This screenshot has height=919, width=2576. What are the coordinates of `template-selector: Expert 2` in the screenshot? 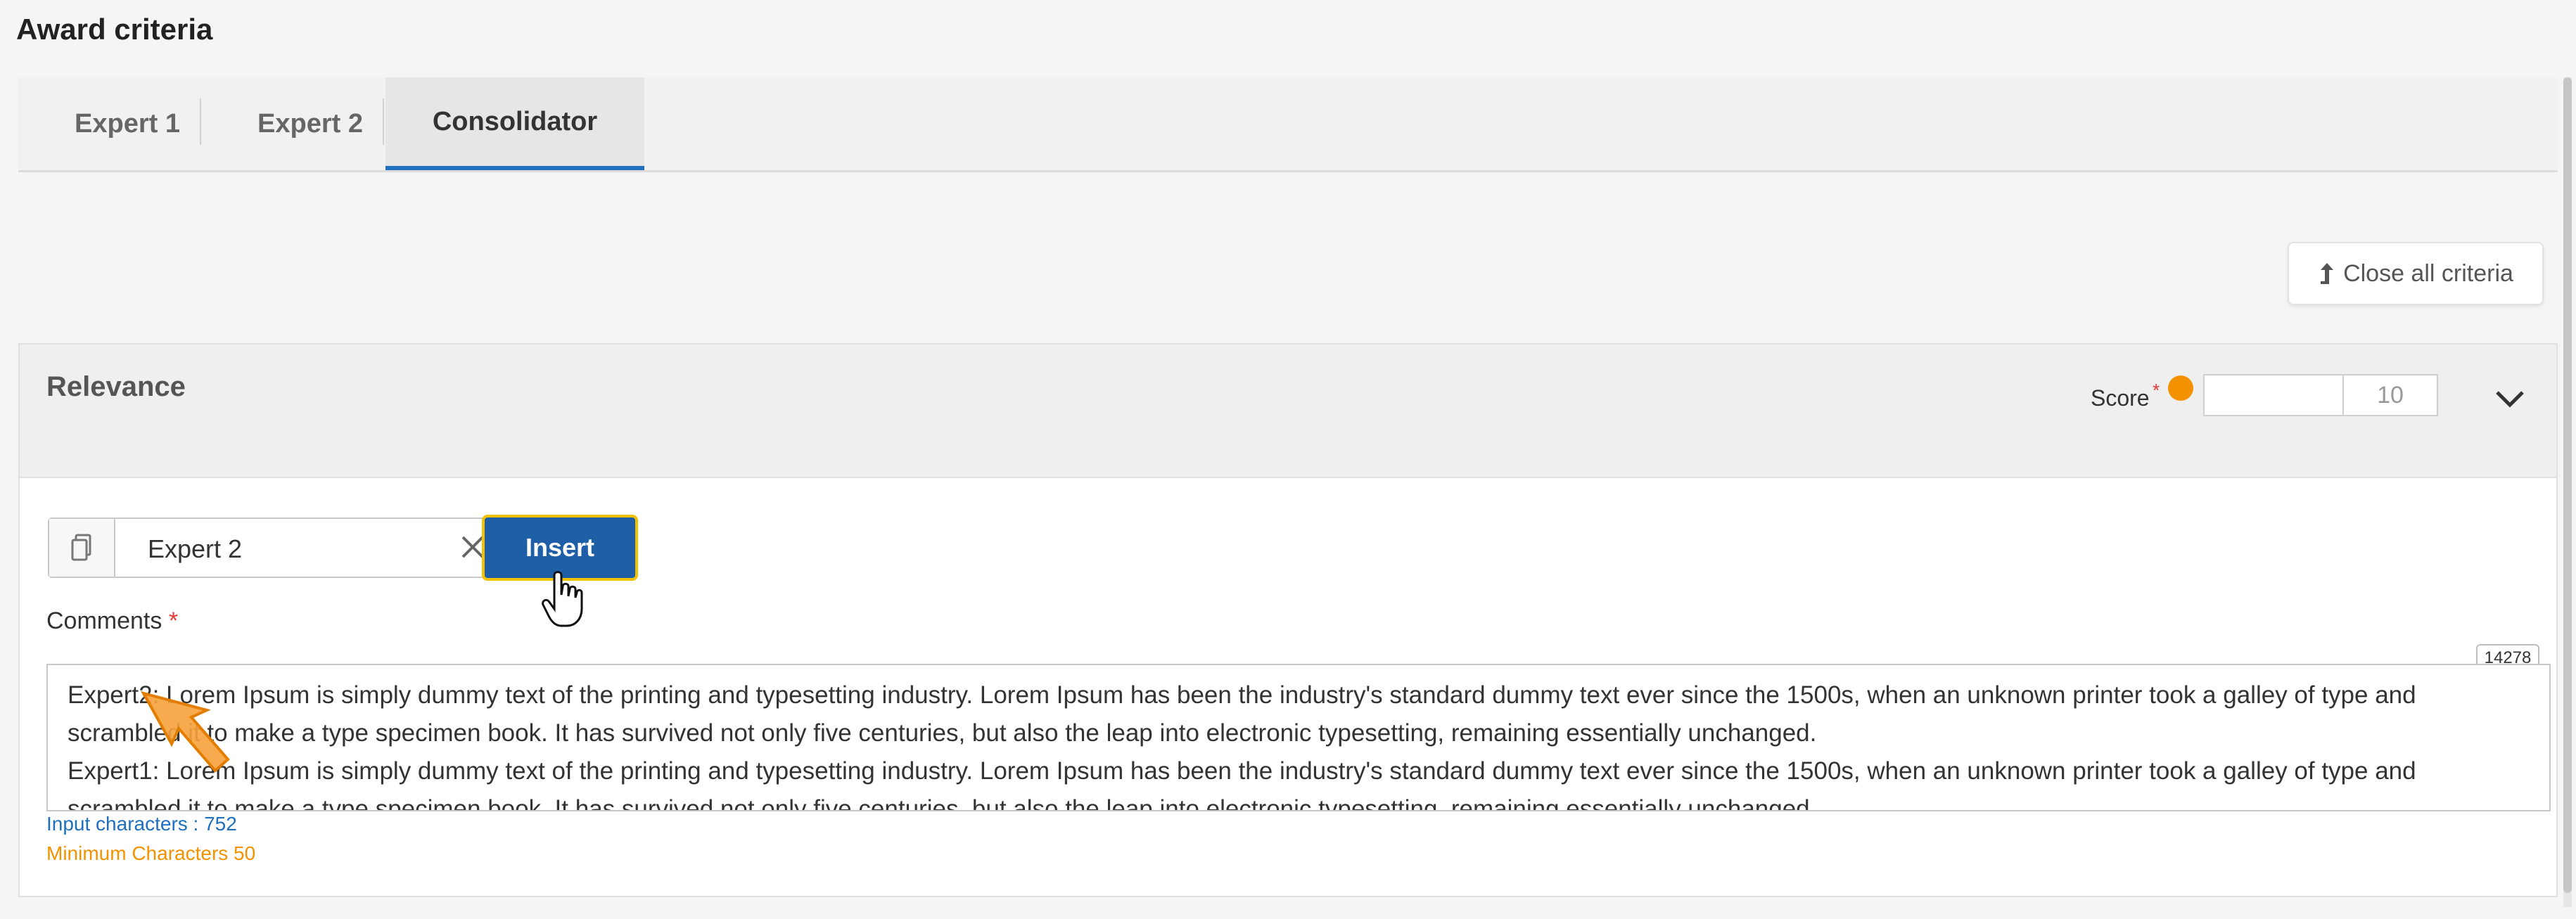 It's located at (276, 548).